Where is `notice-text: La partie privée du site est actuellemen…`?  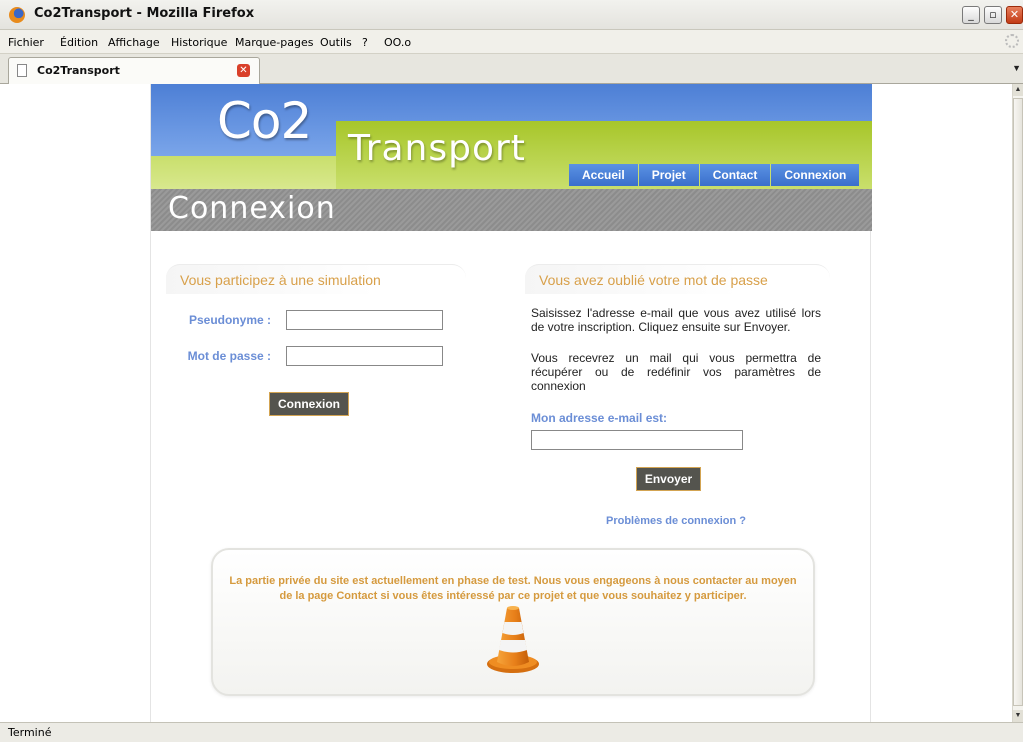 notice-text: La partie privée du site est actuellemen… is located at coordinates (513, 588).